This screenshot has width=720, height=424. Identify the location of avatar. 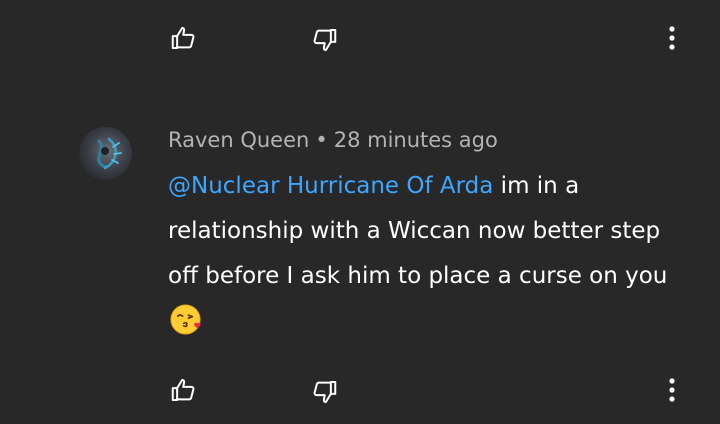
(105, 153).